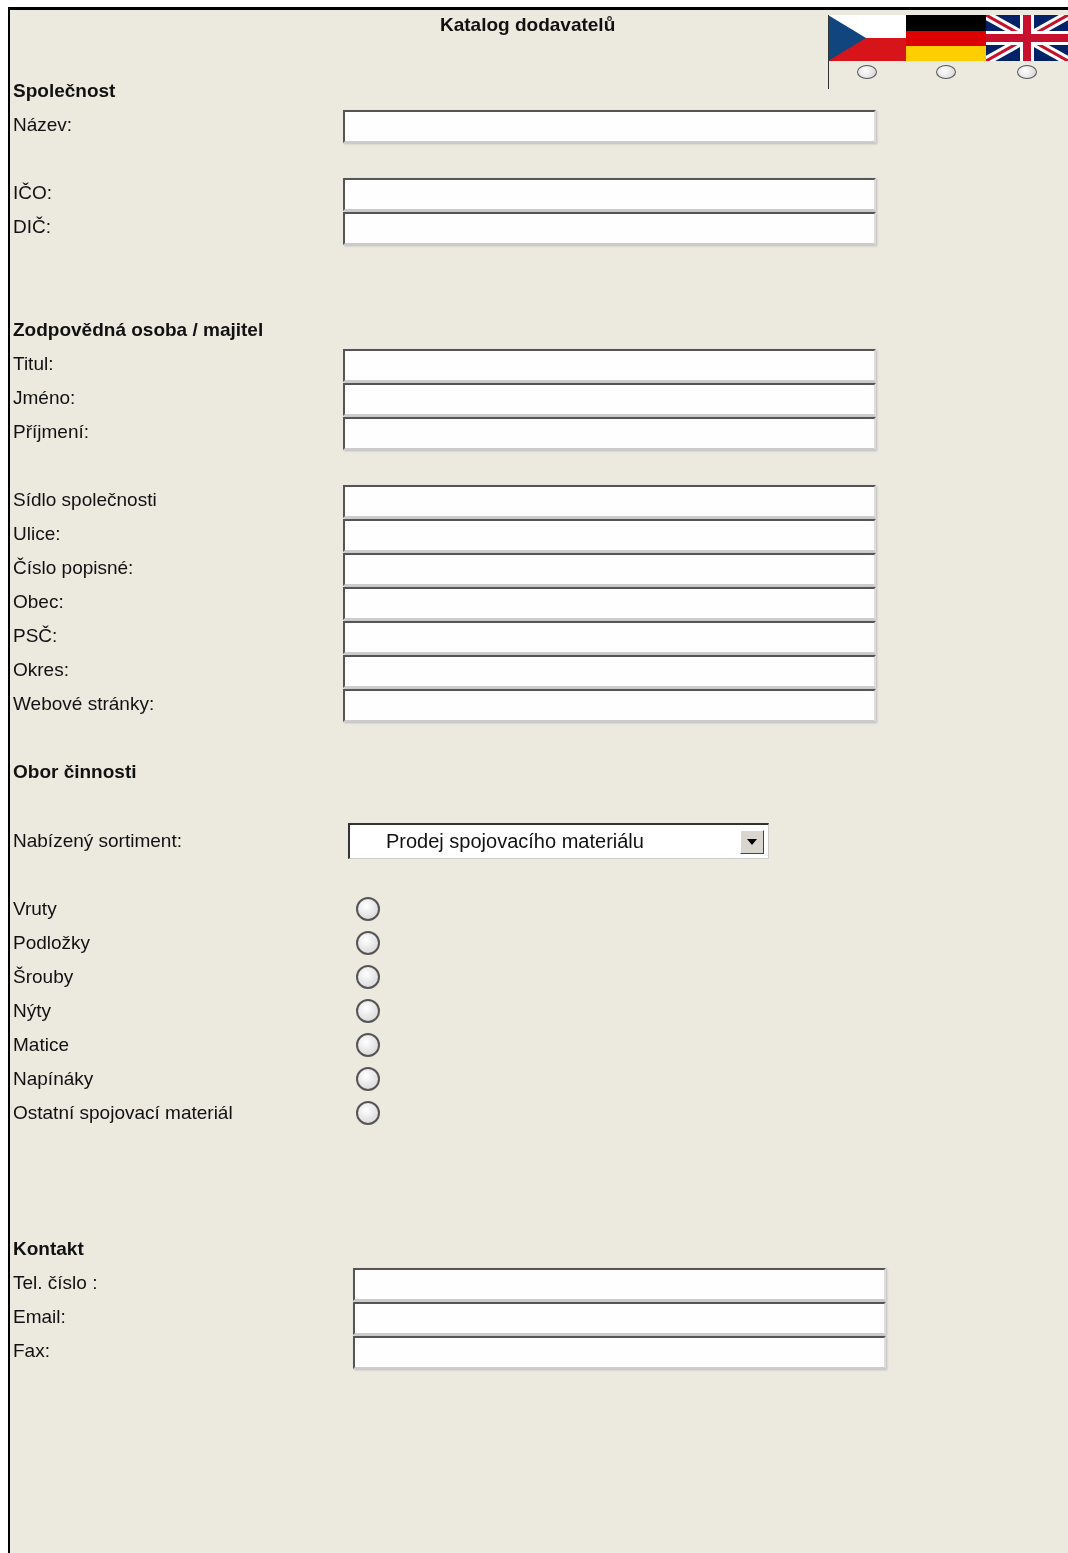 The image size is (1068, 1553). What do you see at coordinates (138, 330) in the screenshot?
I see `section-heading: Zodpovědná osoba / majitel` at bounding box center [138, 330].